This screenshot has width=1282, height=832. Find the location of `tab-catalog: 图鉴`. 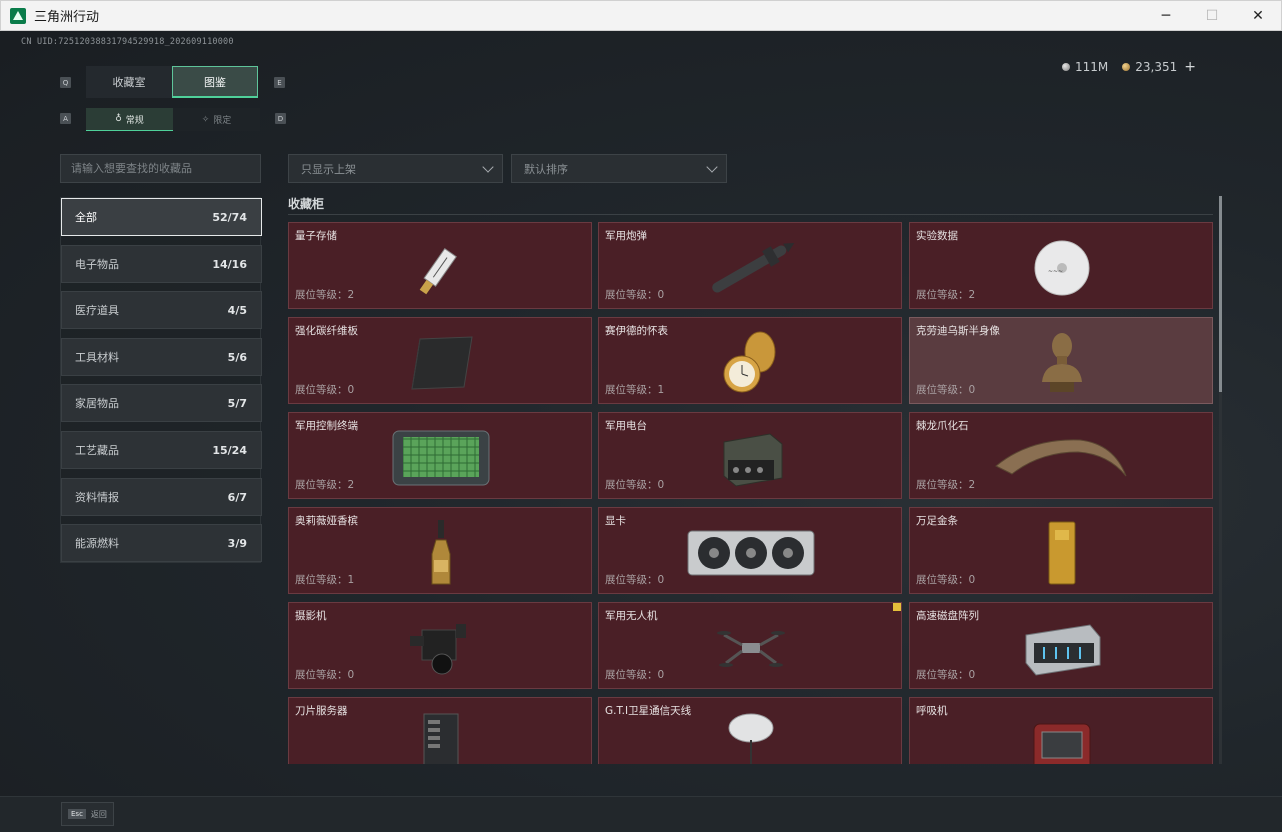

tab-catalog: 图鉴 is located at coordinates (215, 82).